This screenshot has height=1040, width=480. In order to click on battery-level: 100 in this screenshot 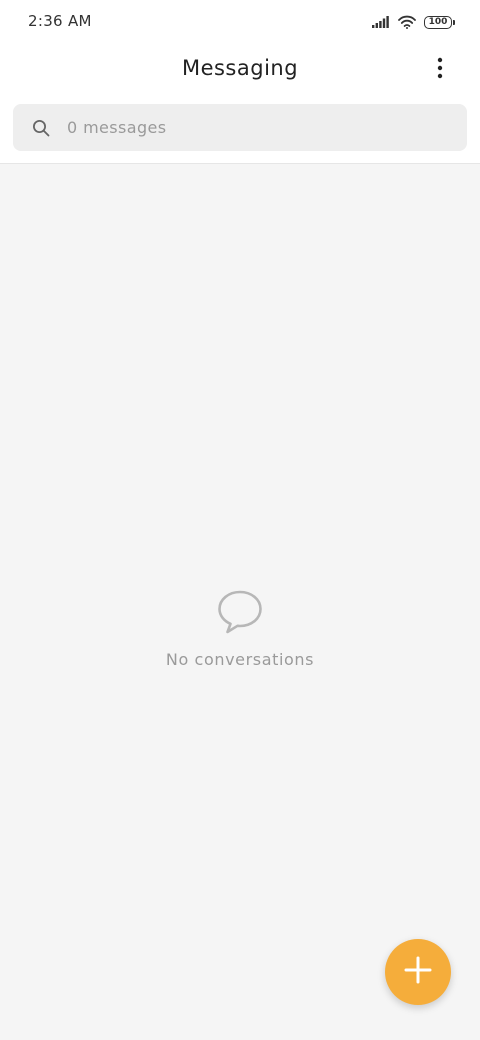, I will do `click(438, 21)`.